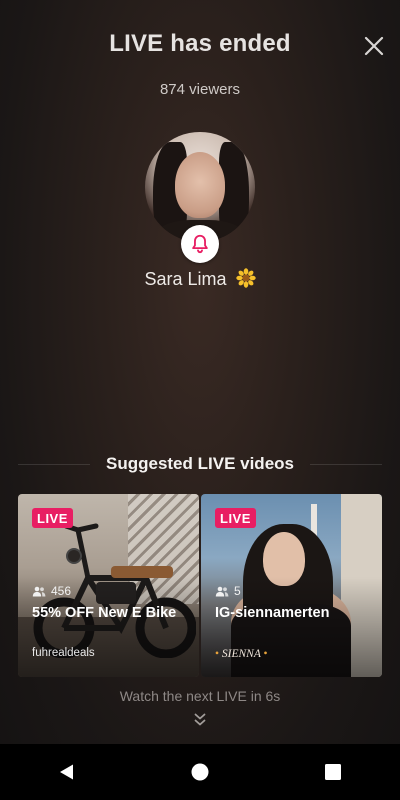 This screenshot has width=400, height=800. I want to click on nav-recents-button, so click(333, 772).